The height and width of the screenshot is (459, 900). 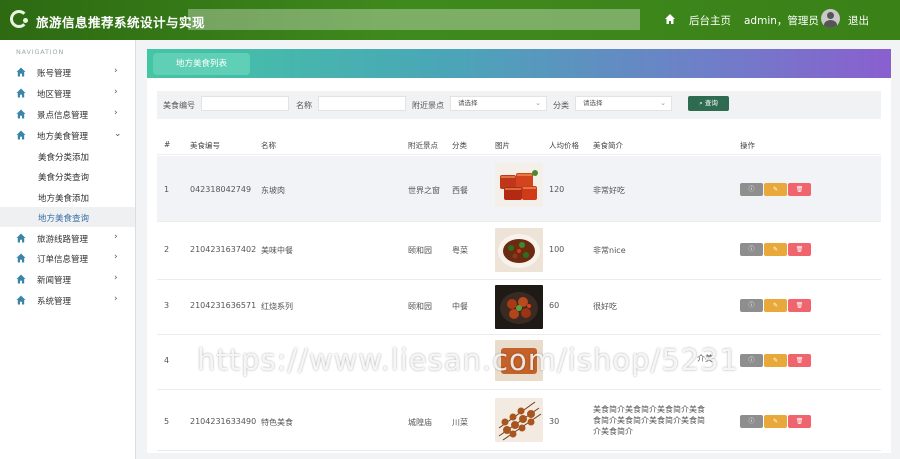 What do you see at coordinates (167, 249) in the screenshot?
I see `row-index: 2` at bounding box center [167, 249].